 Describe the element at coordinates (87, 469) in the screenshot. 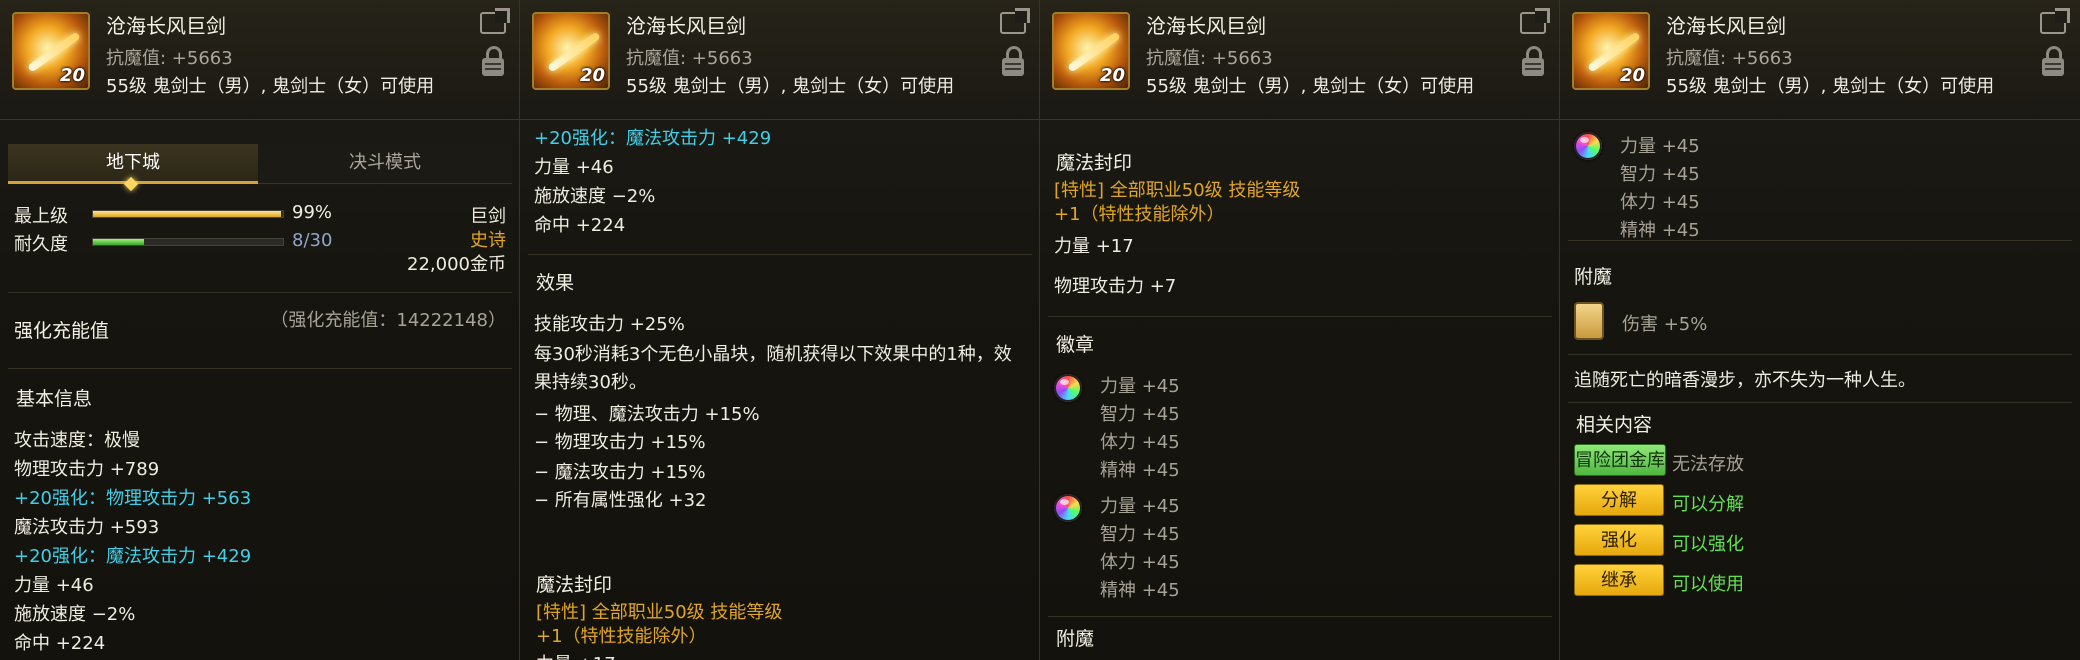

I see `stat-line: 物理攻击力 +789` at that location.